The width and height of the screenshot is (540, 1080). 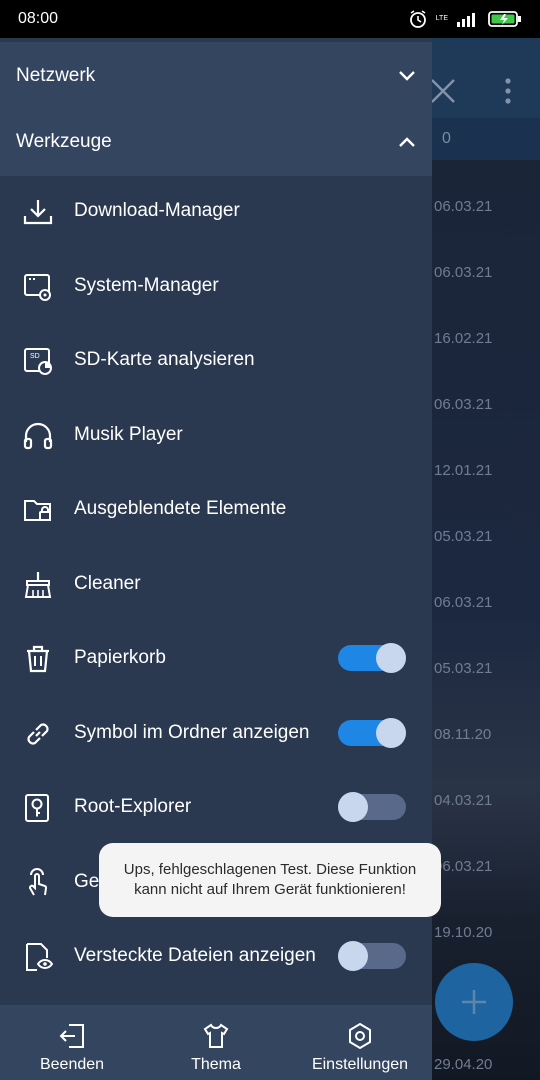 What do you see at coordinates (38, 18) in the screenshot?
I see `status-time: 08:00` at bounding box center [38, 18].